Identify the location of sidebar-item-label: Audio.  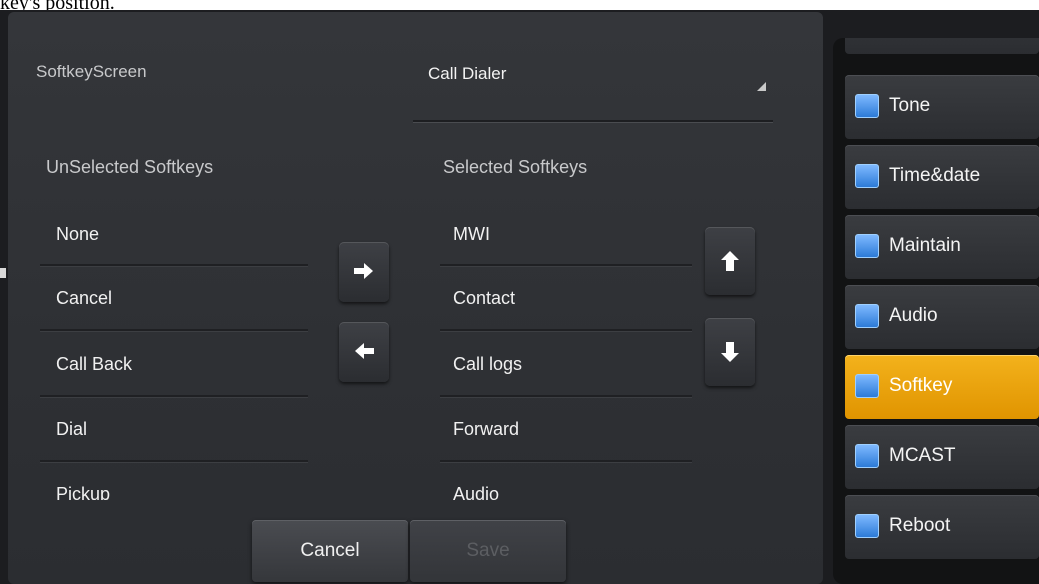
(913, 315).